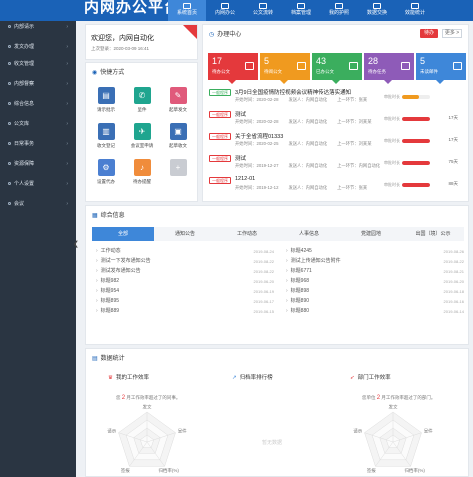 The width and height of the screenshot is (473, 477). I want to click on top-nav-item: 公文流转, so click(263, 10).